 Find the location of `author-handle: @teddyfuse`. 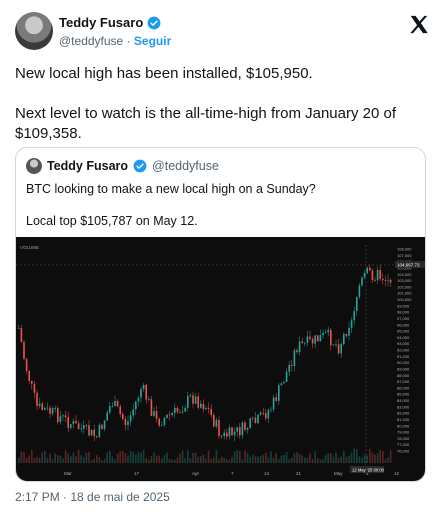

author-handle: @teddyfuse is located at coordinates (91, 41).